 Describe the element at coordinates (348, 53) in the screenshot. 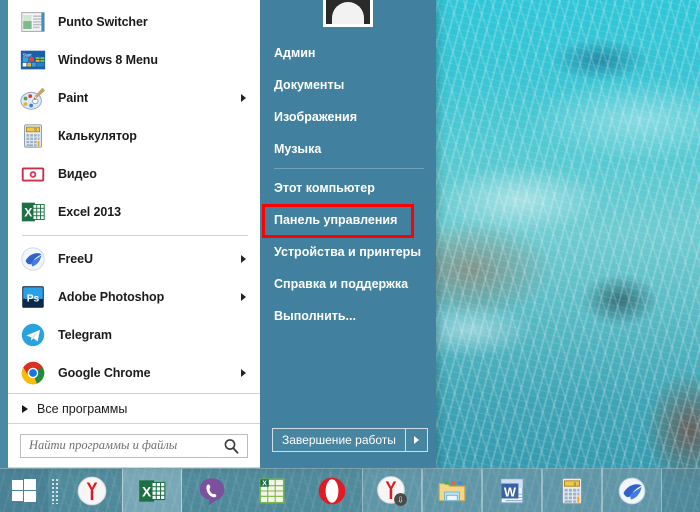

I see `right-panel-item-0: Админ` at that location.